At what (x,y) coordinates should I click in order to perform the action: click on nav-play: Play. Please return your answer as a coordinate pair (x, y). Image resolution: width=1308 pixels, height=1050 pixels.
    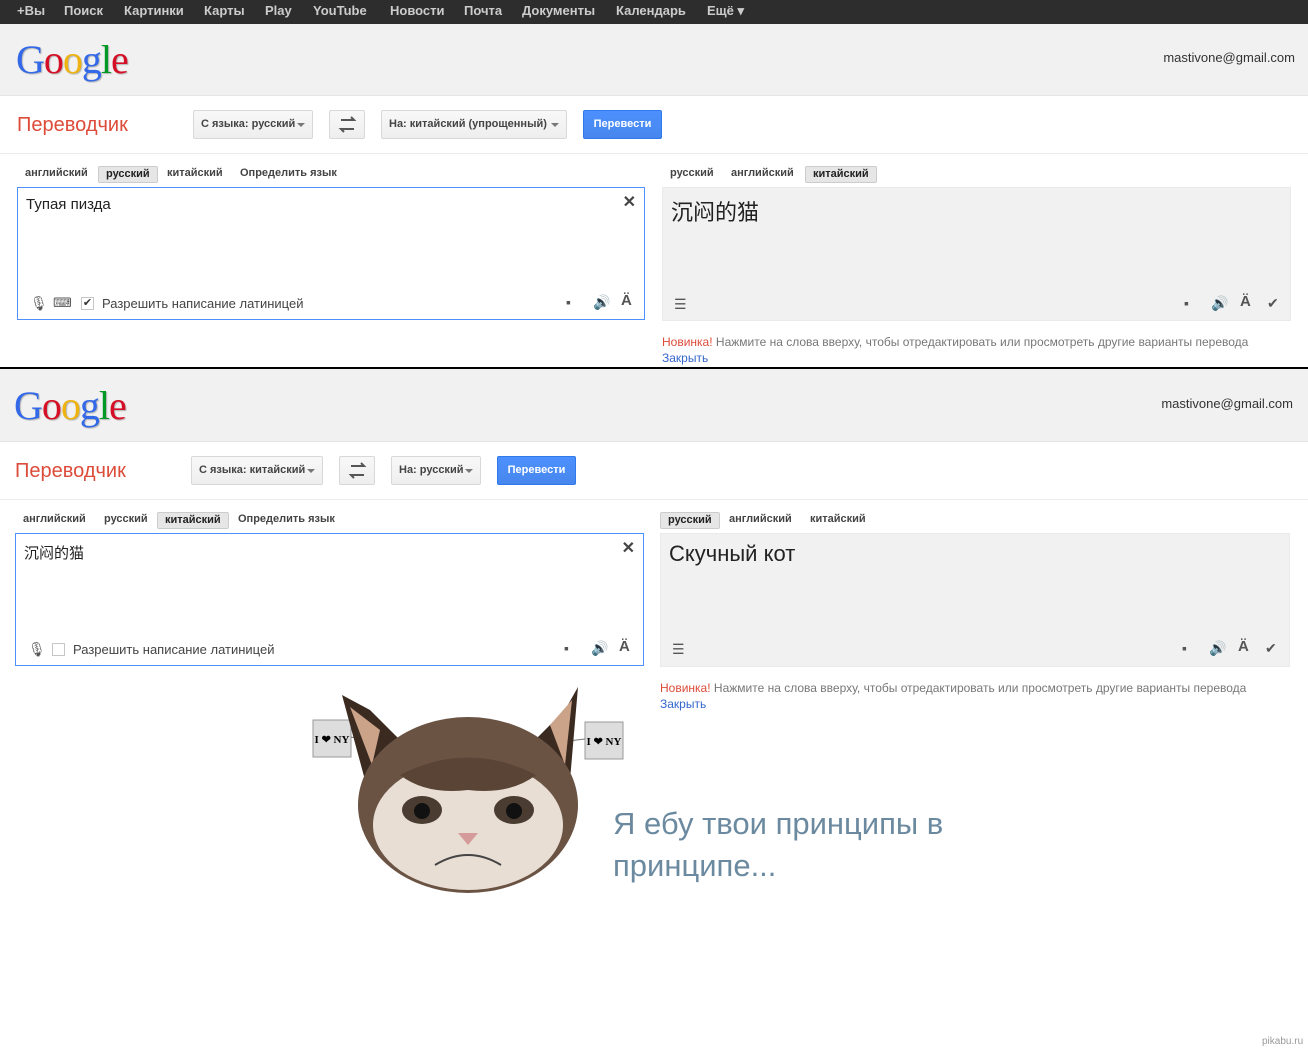
    Looking at the image, I should click on (278, 10).